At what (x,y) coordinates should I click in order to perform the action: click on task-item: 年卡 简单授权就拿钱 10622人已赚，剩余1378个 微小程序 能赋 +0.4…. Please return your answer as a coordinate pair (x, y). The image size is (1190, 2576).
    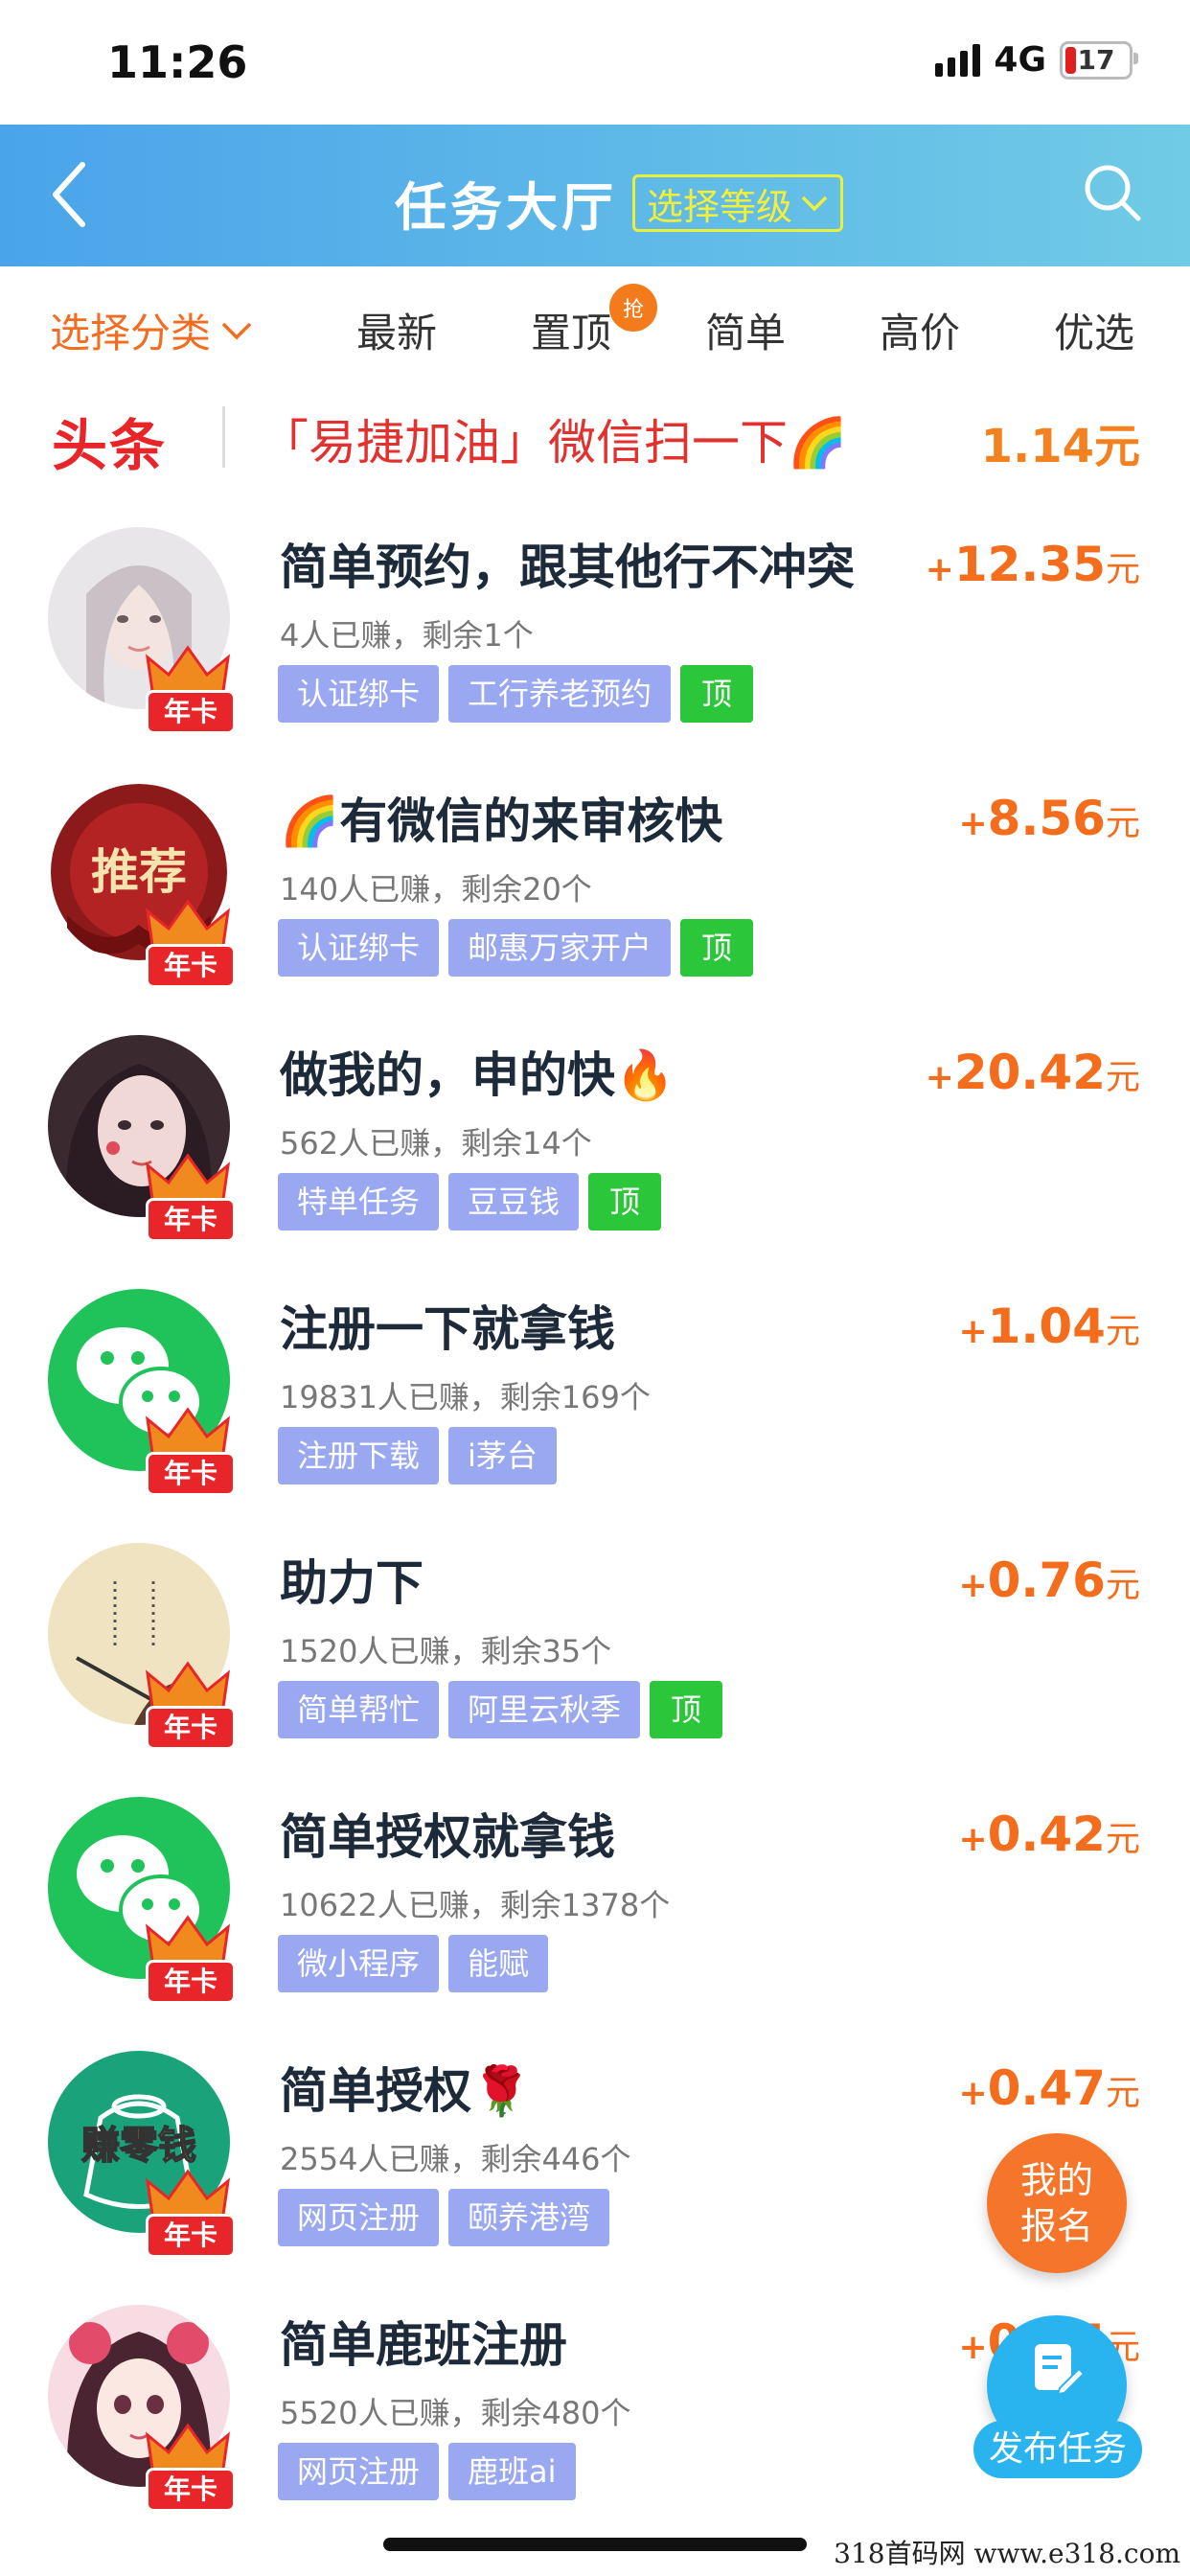
    Looking at the image, I should click on (595, 1924).